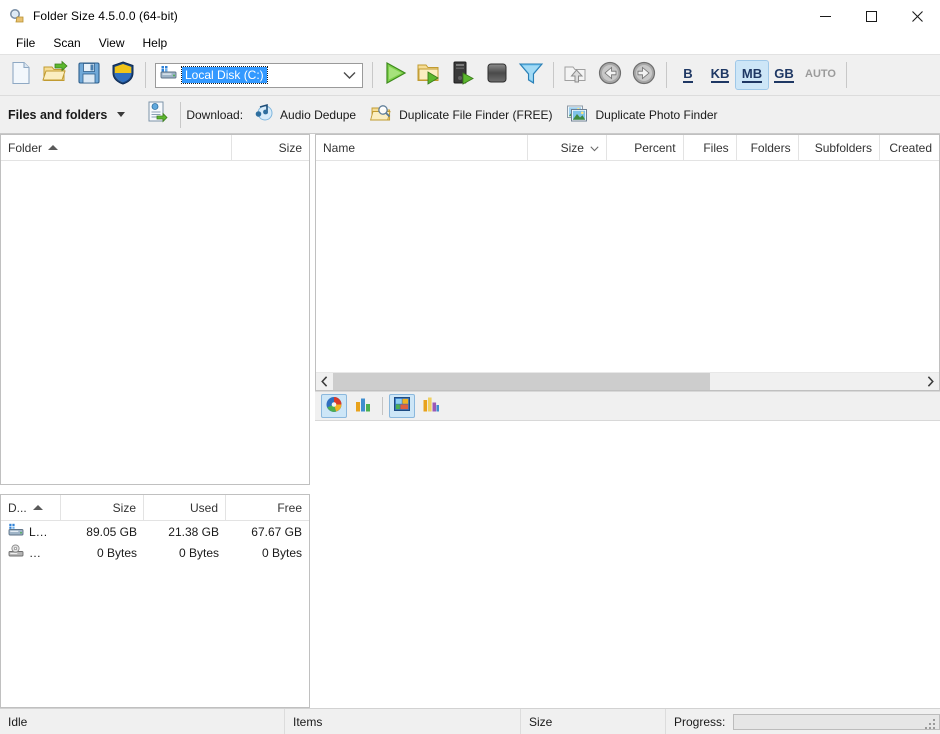 The image size is (940, 734). I want to click on maximize-button, so click(871, 16).